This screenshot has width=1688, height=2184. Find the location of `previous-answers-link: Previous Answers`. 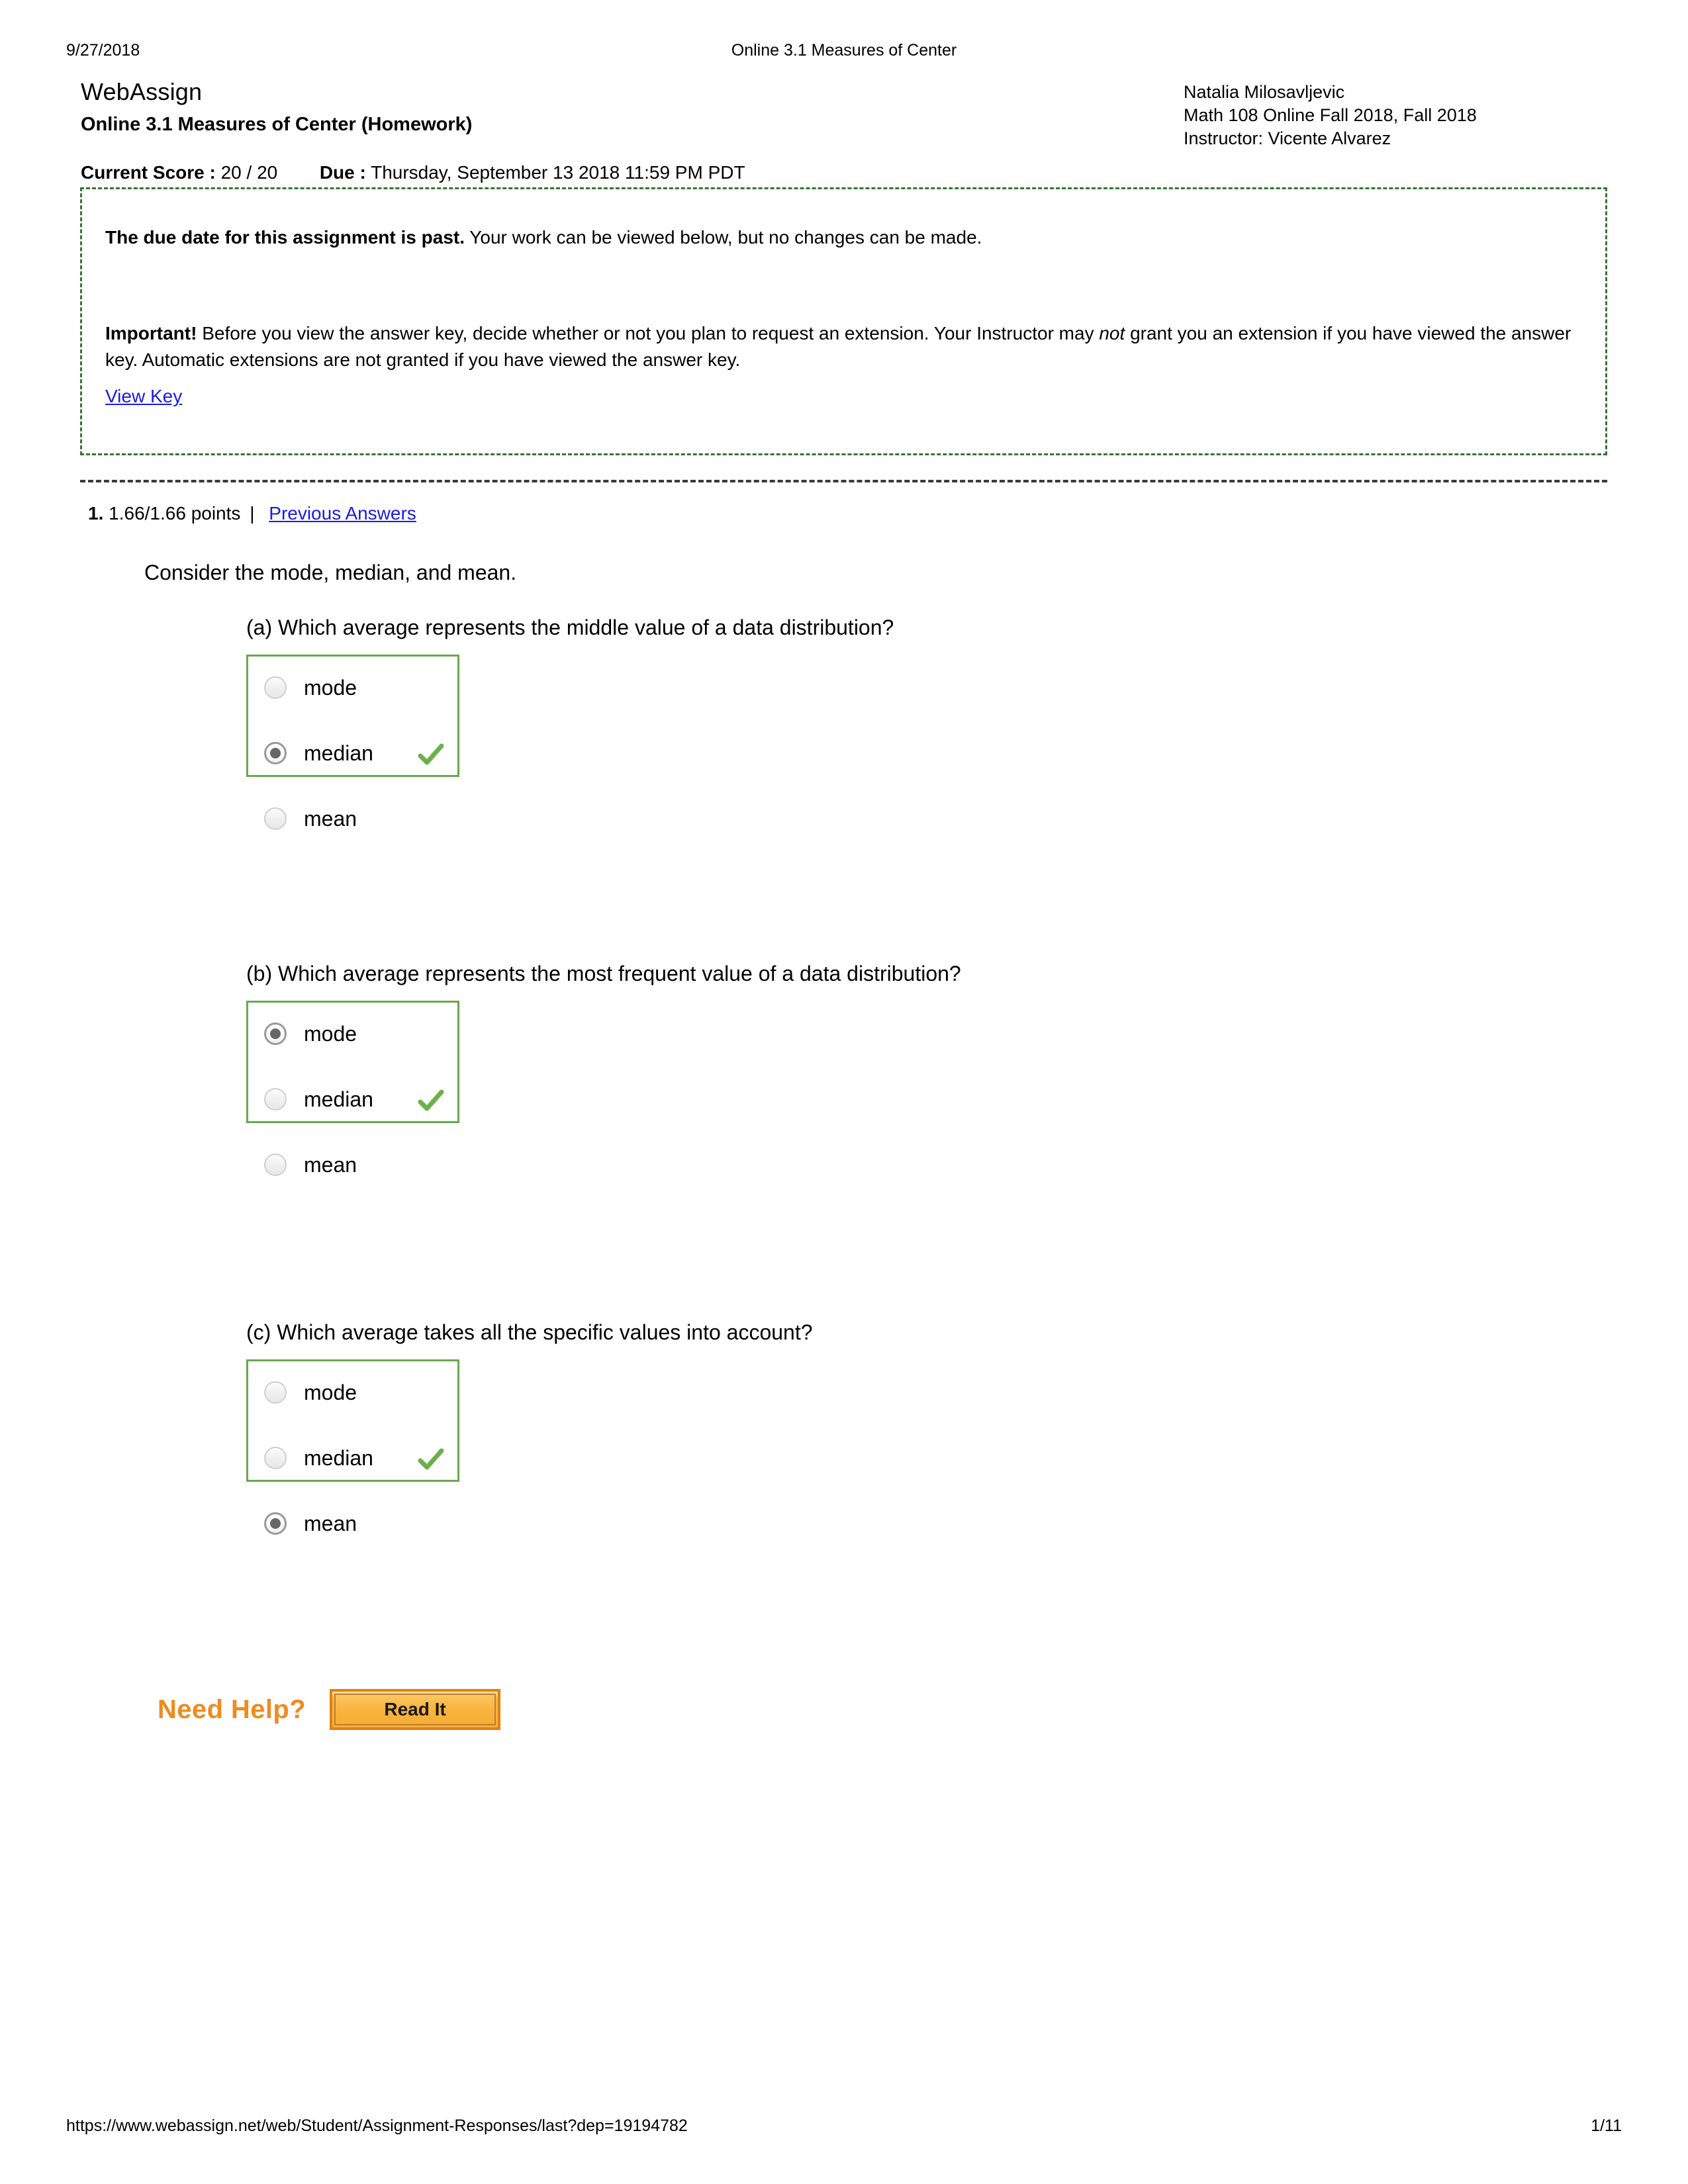

previous-answers-link: Previous Answers is located at coordinates (342, 513).